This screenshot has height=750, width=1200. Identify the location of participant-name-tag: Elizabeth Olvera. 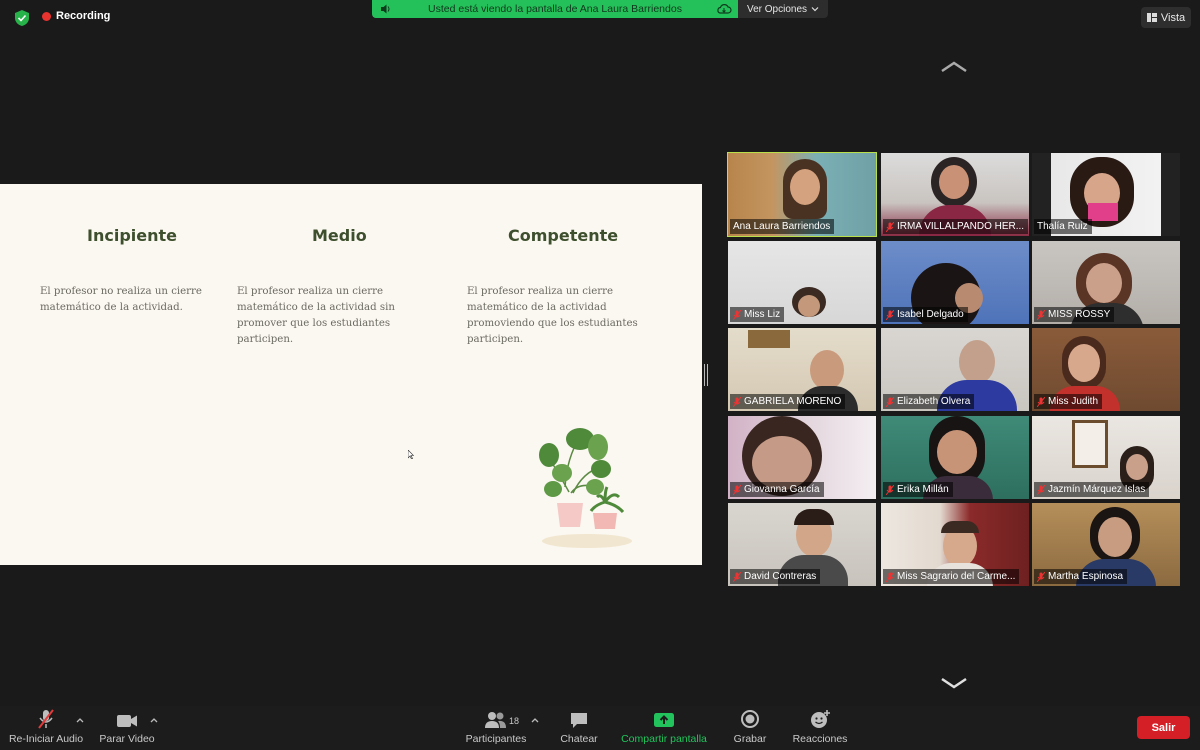
(929, 401).